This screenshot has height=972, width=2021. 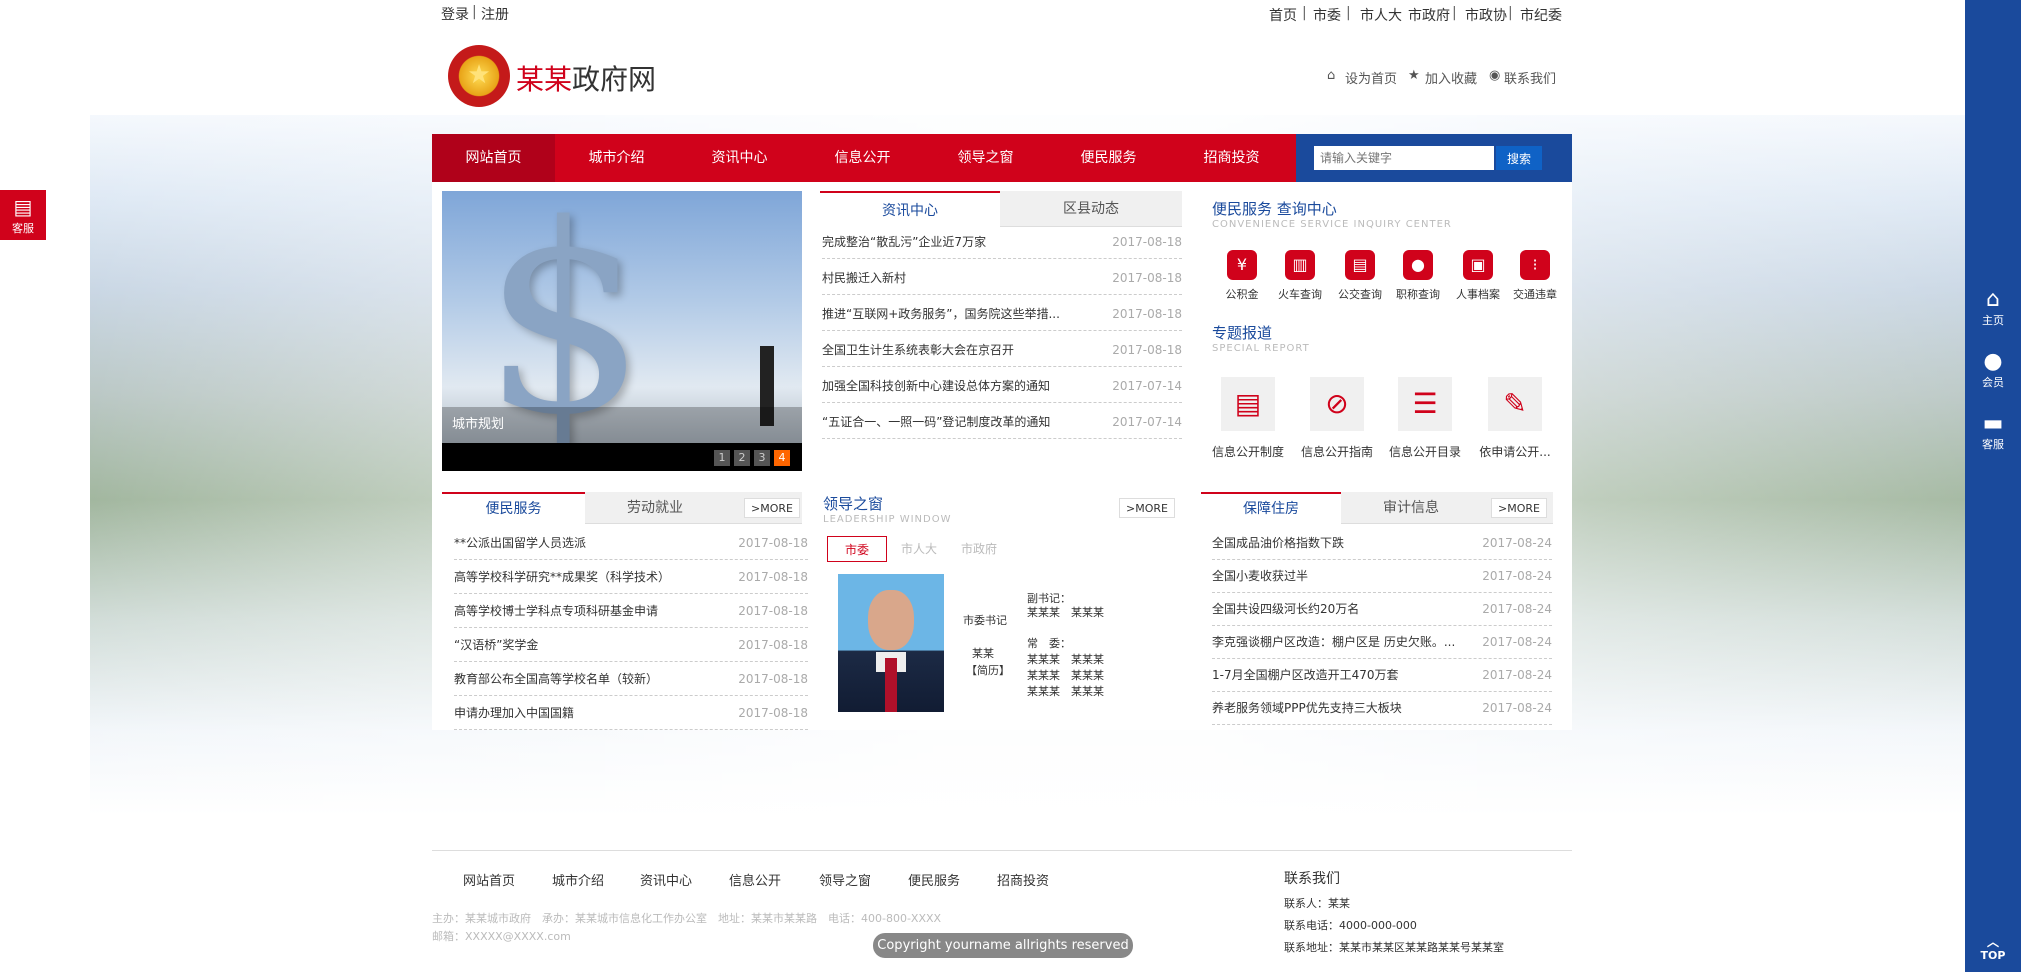 What do you see at coordinates (1382, 675) in the screenshot?
I see `list-item: 1-7月全国棚户区改造开工470万套 2017-08-24` at bounding box center [1382, 675].